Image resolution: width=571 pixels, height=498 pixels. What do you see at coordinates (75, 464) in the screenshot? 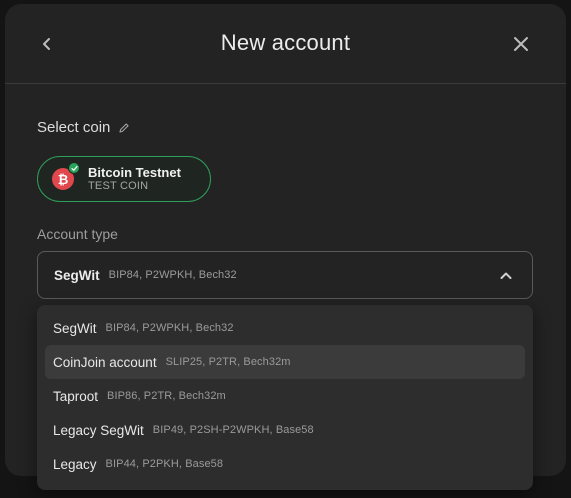
I see `option-name: Legacy` at bounding box center [75, 464].